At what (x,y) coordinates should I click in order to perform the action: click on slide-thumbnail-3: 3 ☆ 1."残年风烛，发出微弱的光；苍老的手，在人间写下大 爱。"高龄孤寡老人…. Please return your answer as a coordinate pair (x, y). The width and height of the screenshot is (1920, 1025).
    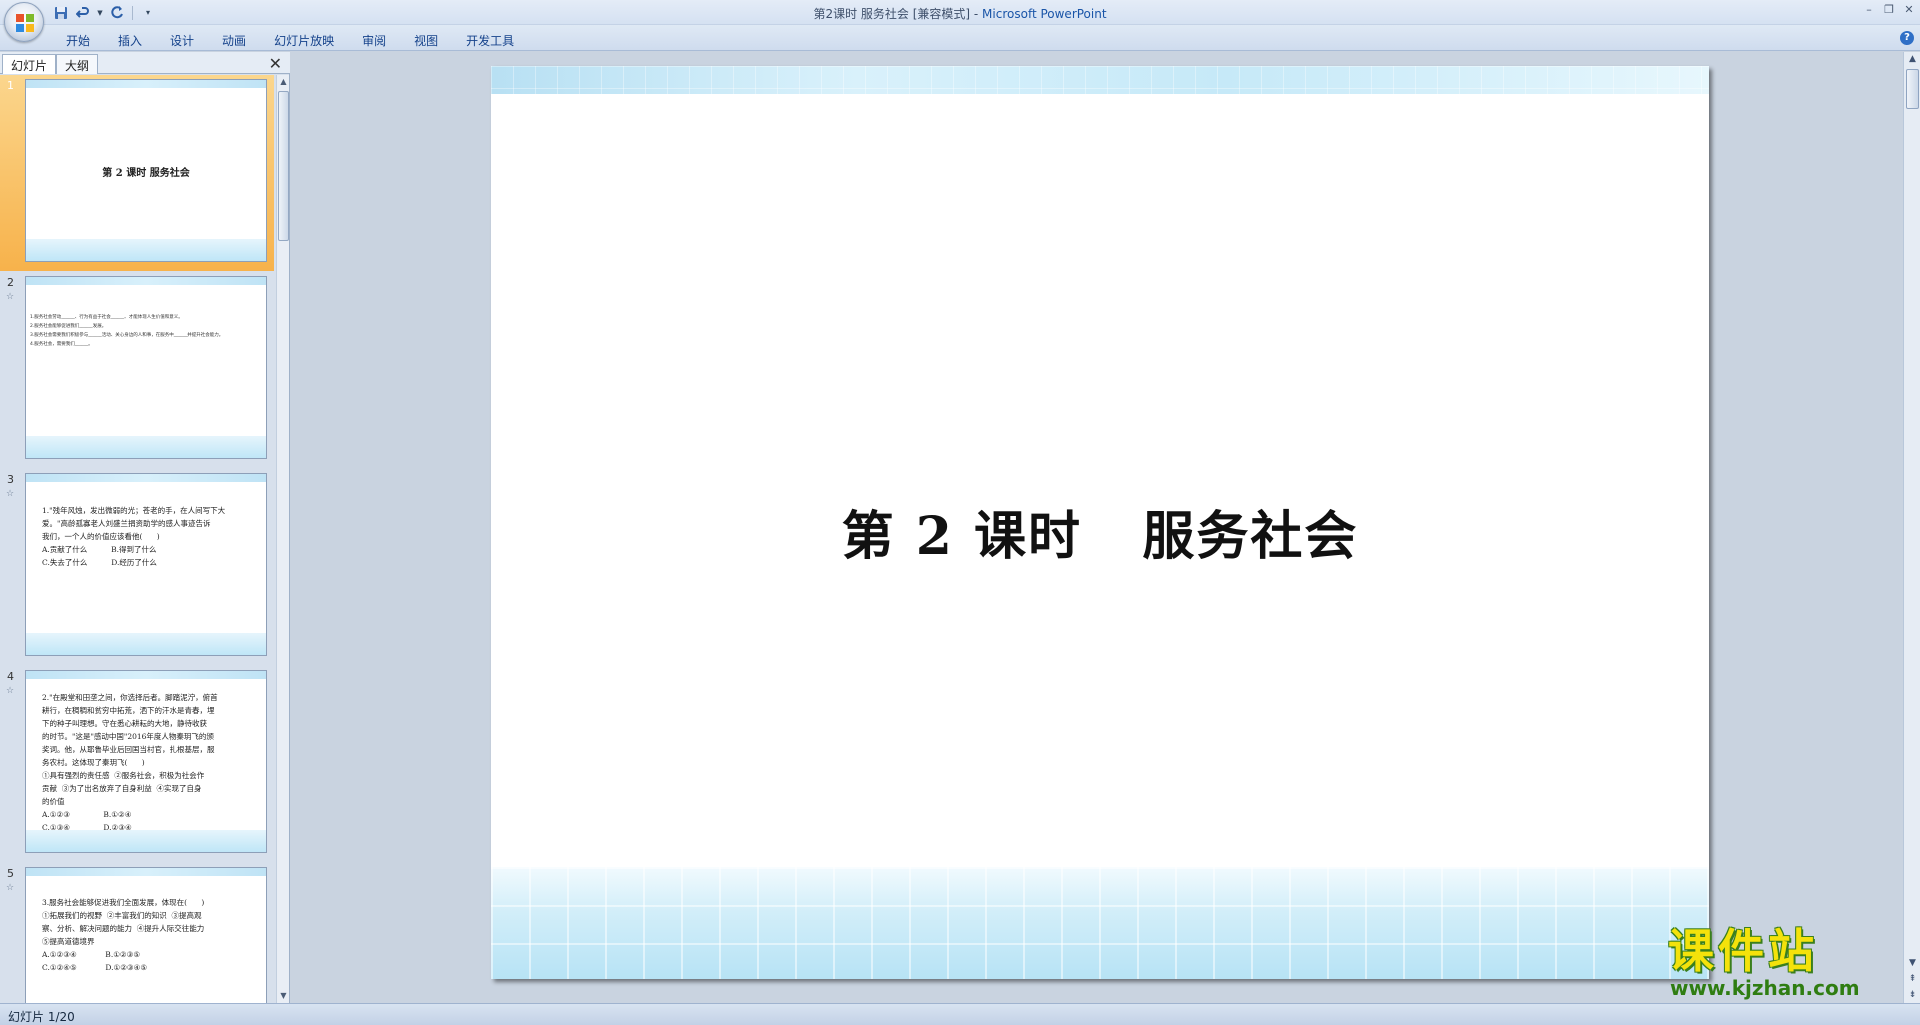
    Looking at the image, I should click on (137, 567).